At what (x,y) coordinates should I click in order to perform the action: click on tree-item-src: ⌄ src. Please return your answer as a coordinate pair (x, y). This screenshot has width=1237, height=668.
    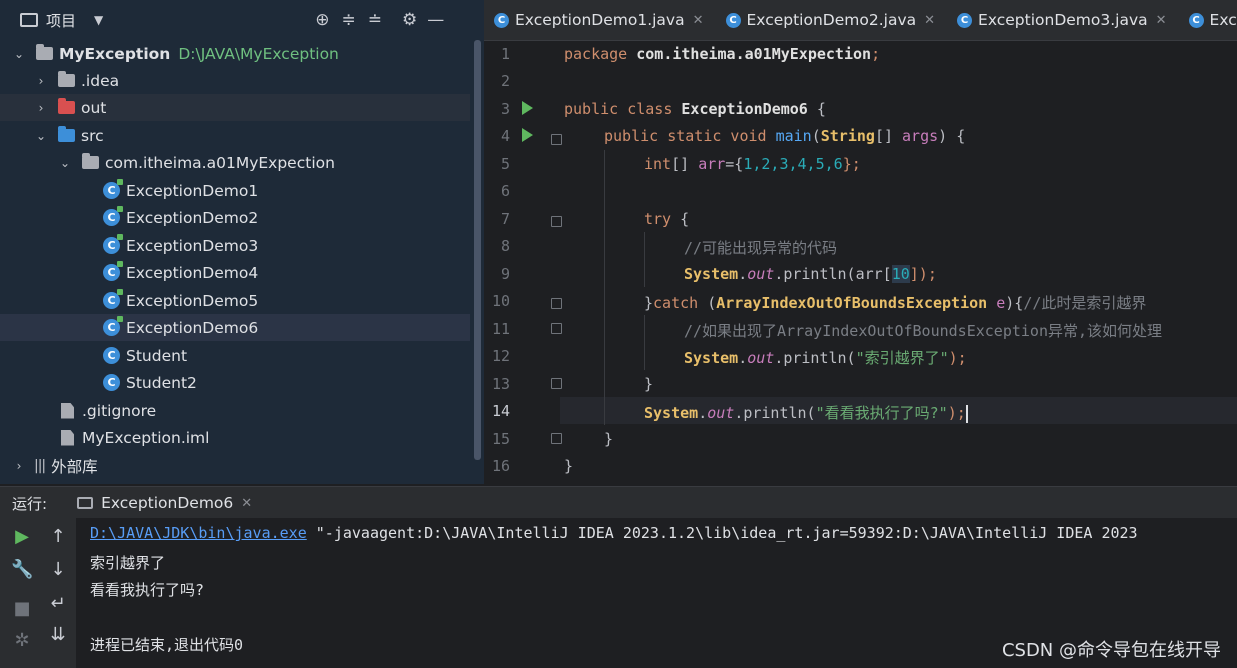
    Looking at the image, I should click on (235, 135).